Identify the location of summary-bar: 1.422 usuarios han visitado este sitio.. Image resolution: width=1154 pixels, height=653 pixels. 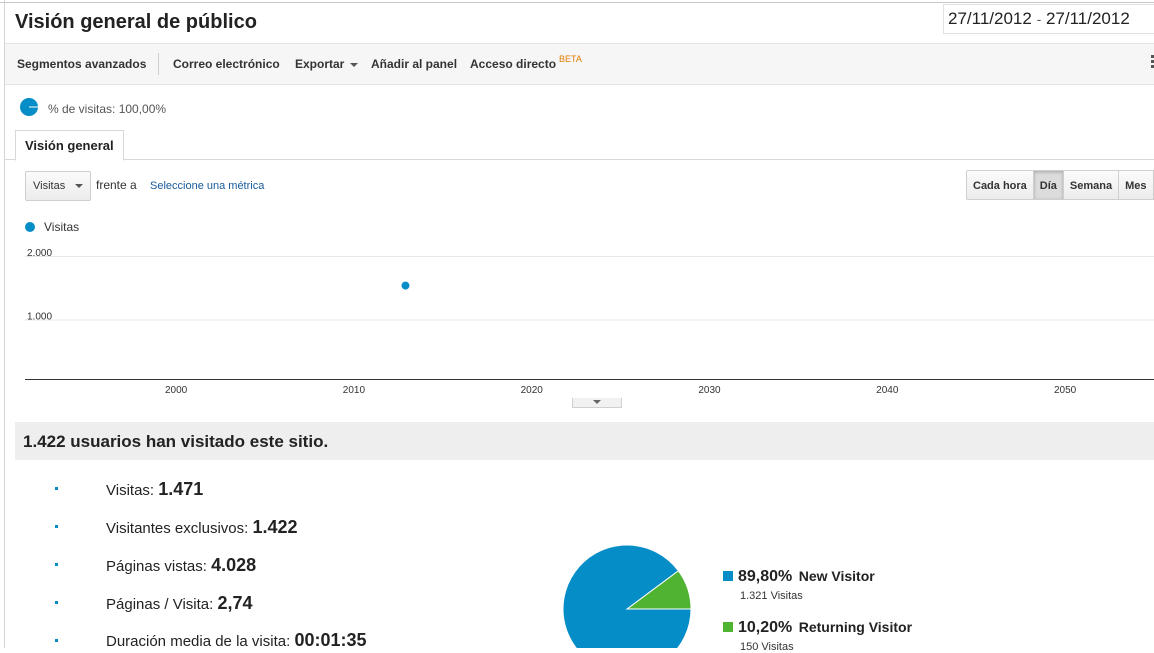
(584, 441).